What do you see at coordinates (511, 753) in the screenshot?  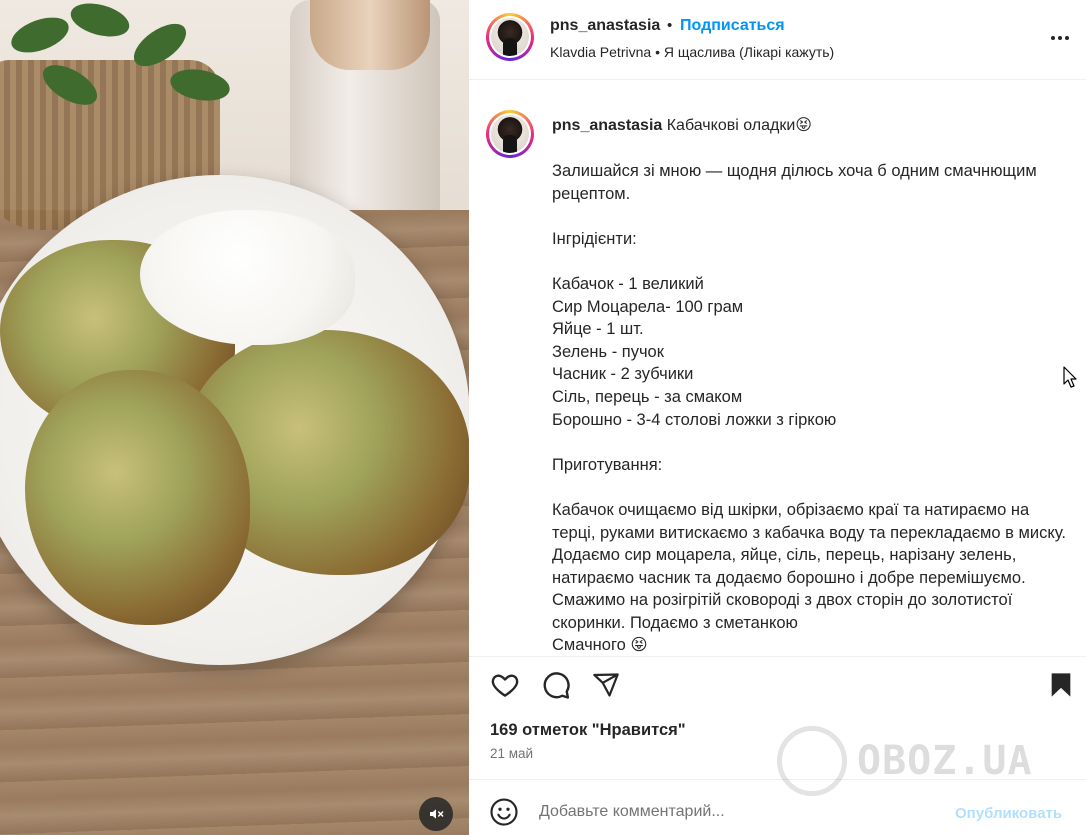 I see `post-date: 21 май` at bounding box center [511, 753].